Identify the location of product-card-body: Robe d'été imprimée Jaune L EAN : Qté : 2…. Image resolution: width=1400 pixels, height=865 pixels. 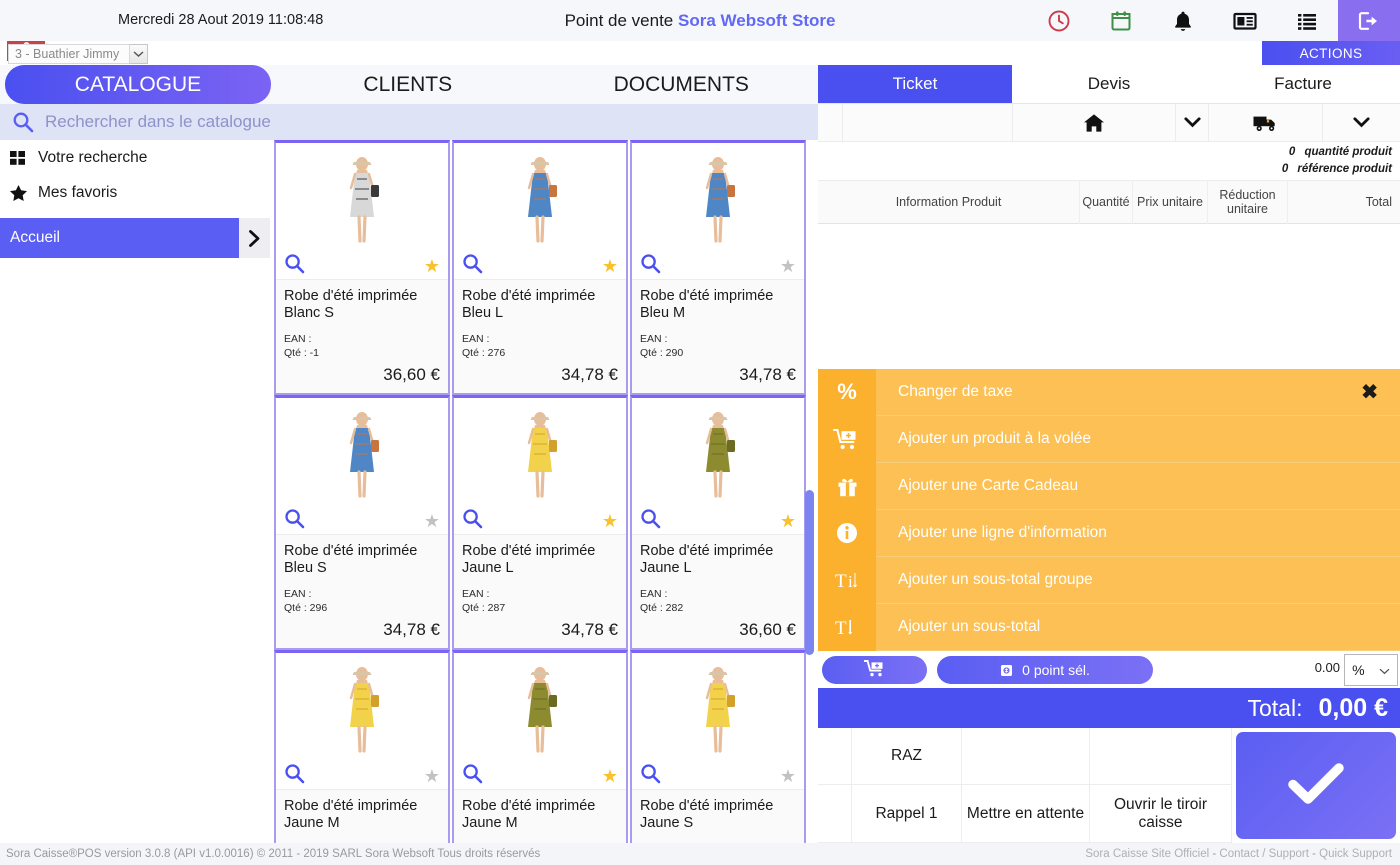
(718, 591).